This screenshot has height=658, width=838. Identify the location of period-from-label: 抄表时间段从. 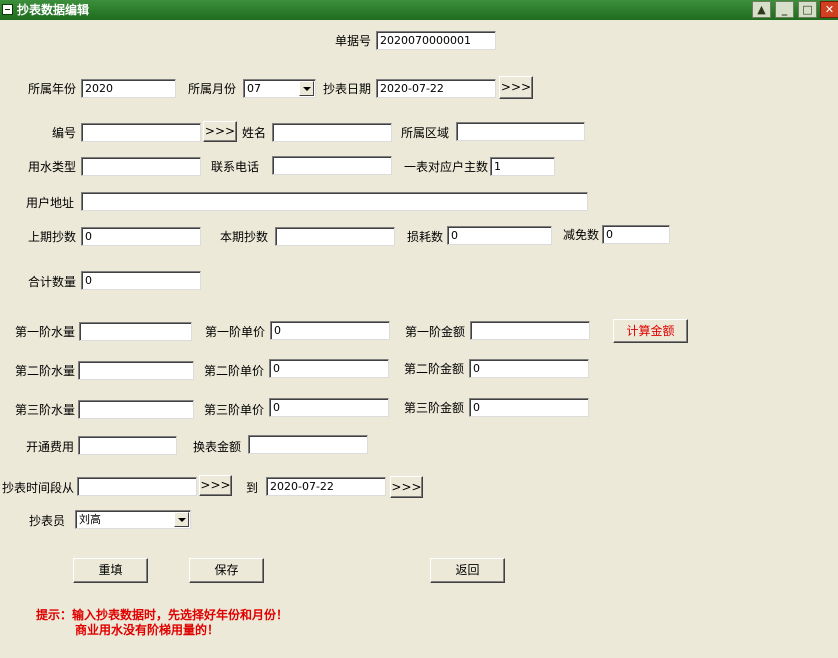
(38, 488).